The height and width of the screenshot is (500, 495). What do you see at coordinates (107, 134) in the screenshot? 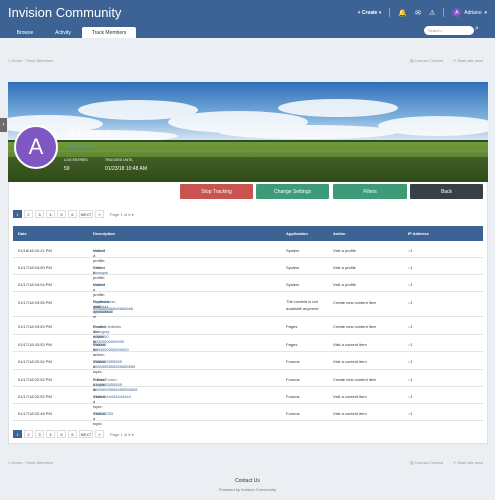
I see `settings-icon: ⚙` at bounding box center [107, 134].